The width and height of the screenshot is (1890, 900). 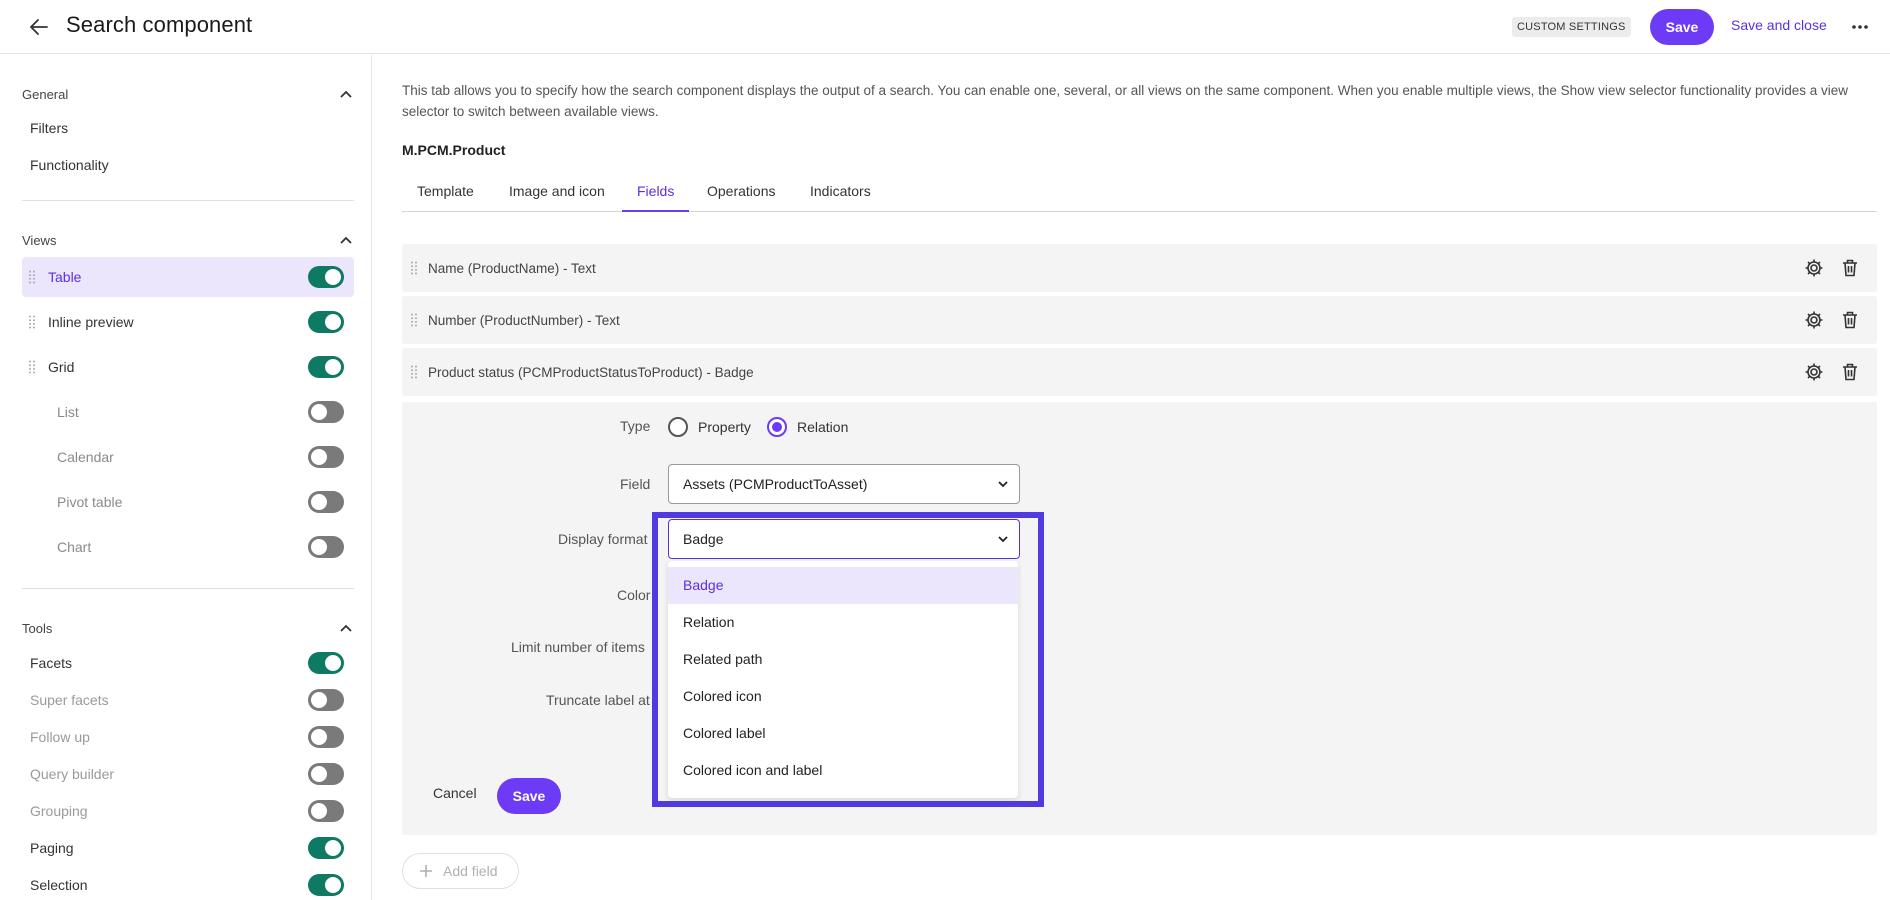 What do you see at coordinates (37, 628) in the screenshot?
I see `section-tools-title: Tools` at bounding box center [37, 628].